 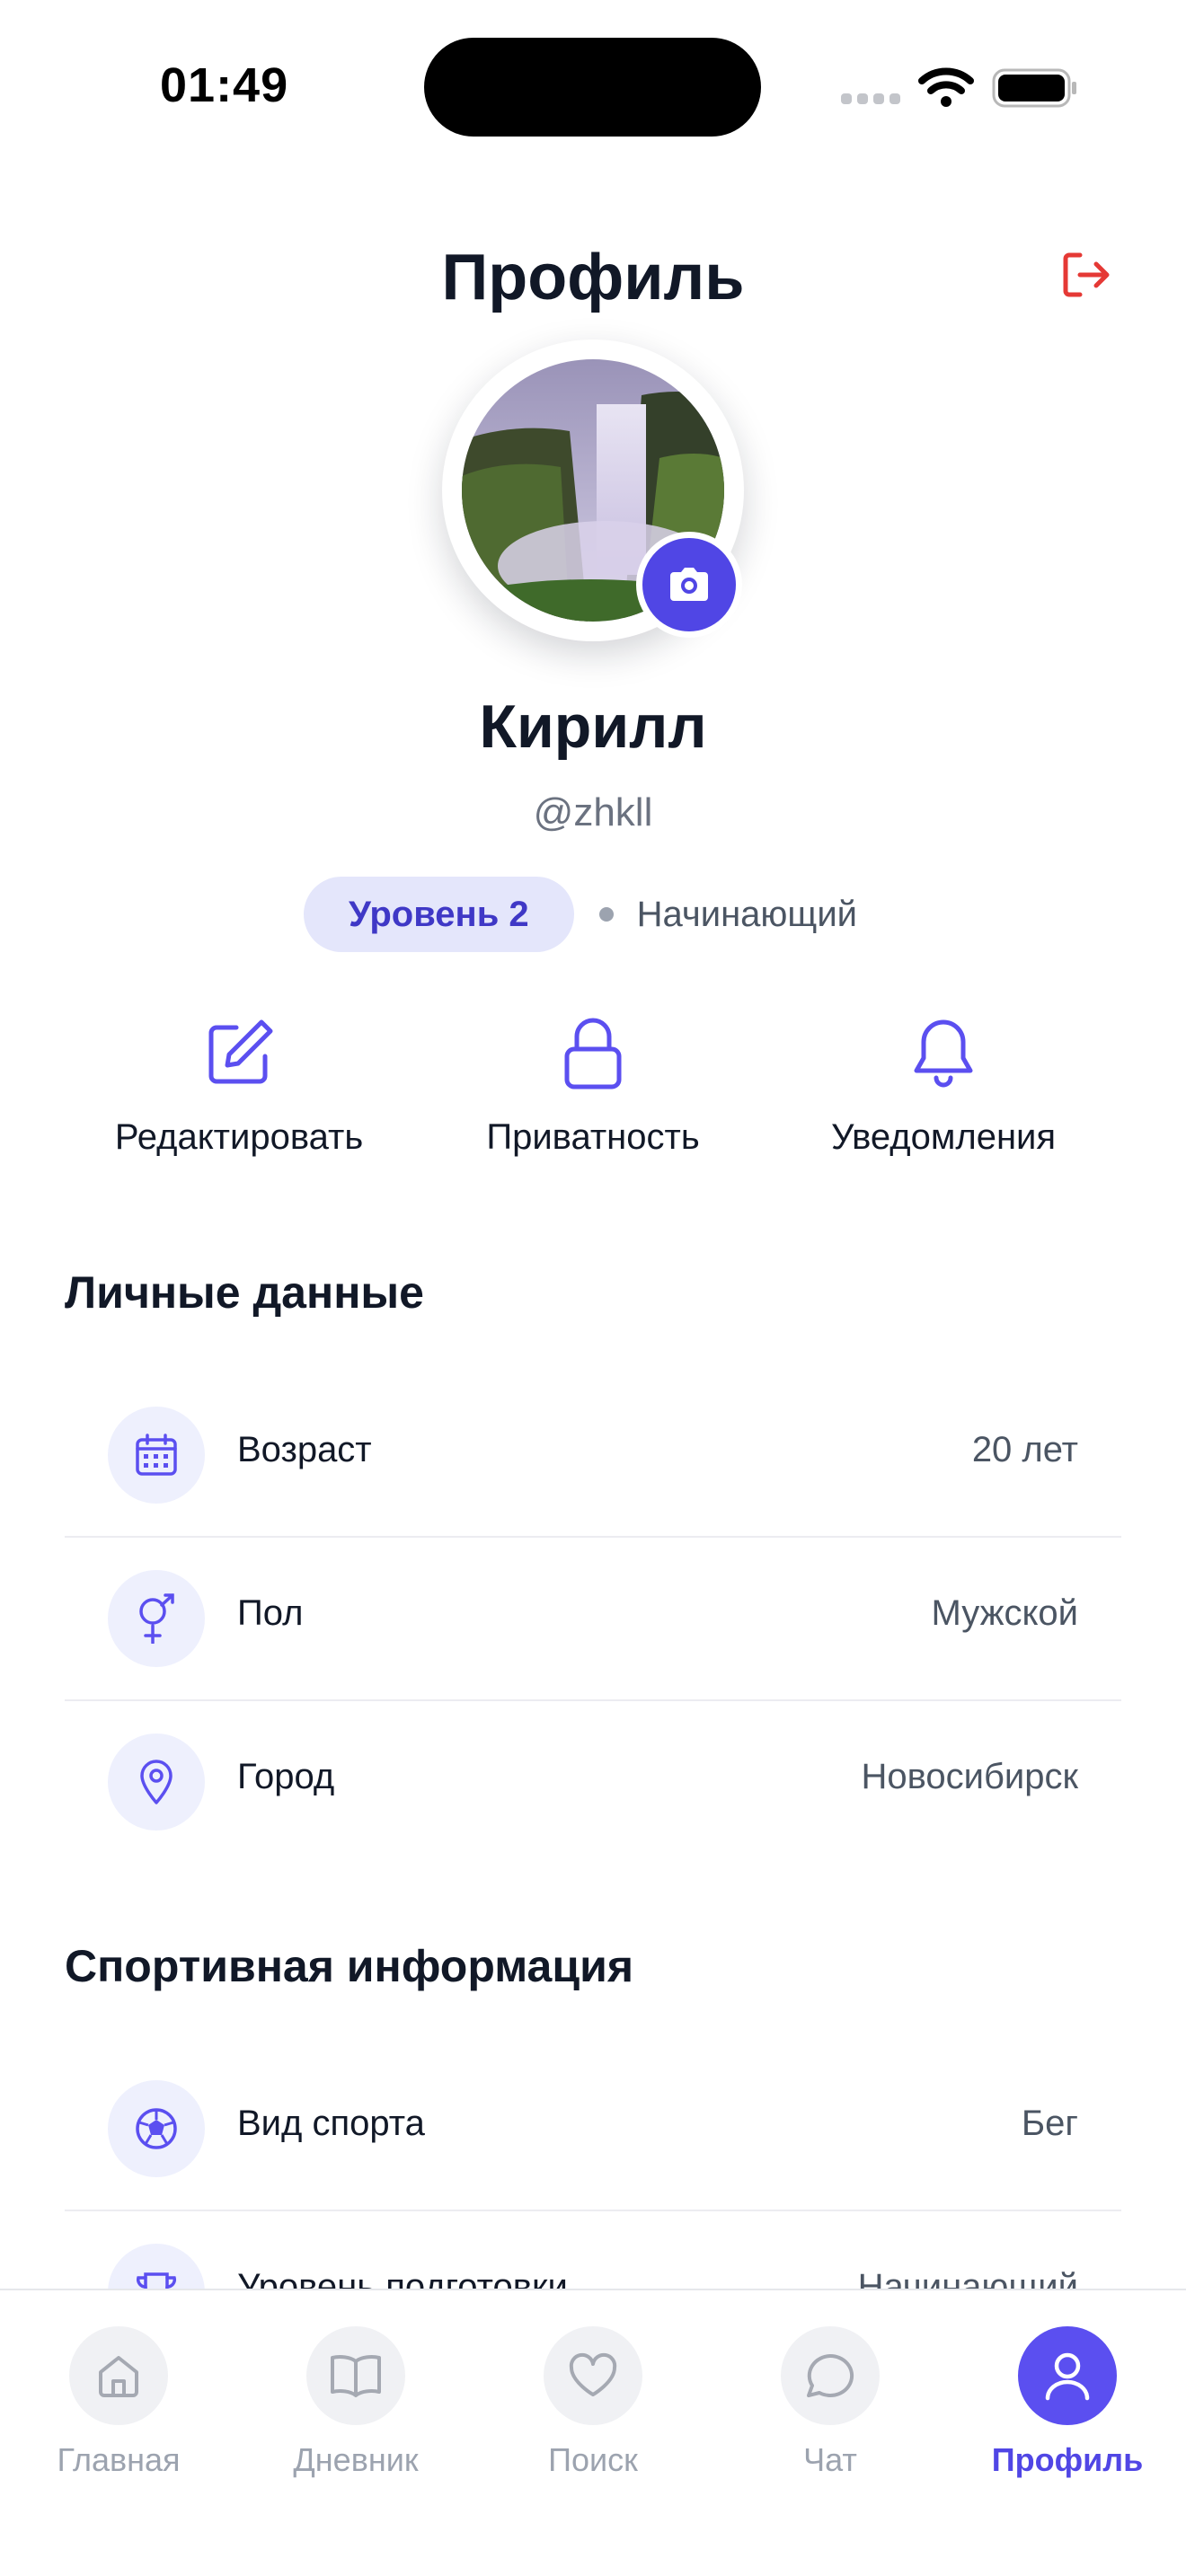 What do you see at coordinates (239, 1137) in the screenshot?
I see `edit-label: Редактировать` at bounding box center [239, 1137].